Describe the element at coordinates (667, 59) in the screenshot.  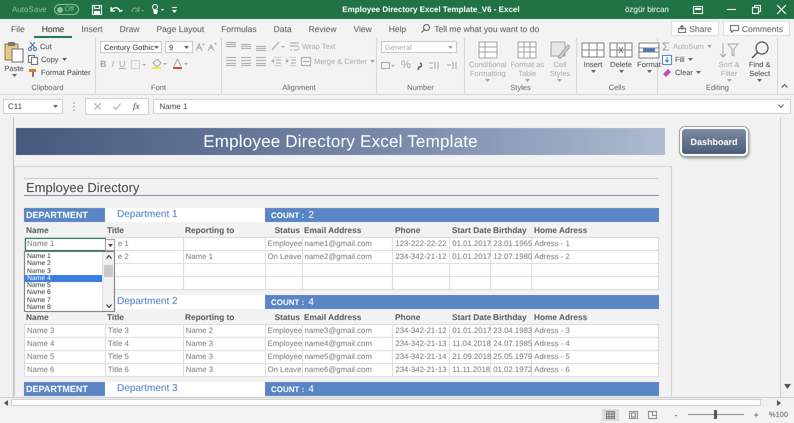
I see `fill-down-icon` at that location.